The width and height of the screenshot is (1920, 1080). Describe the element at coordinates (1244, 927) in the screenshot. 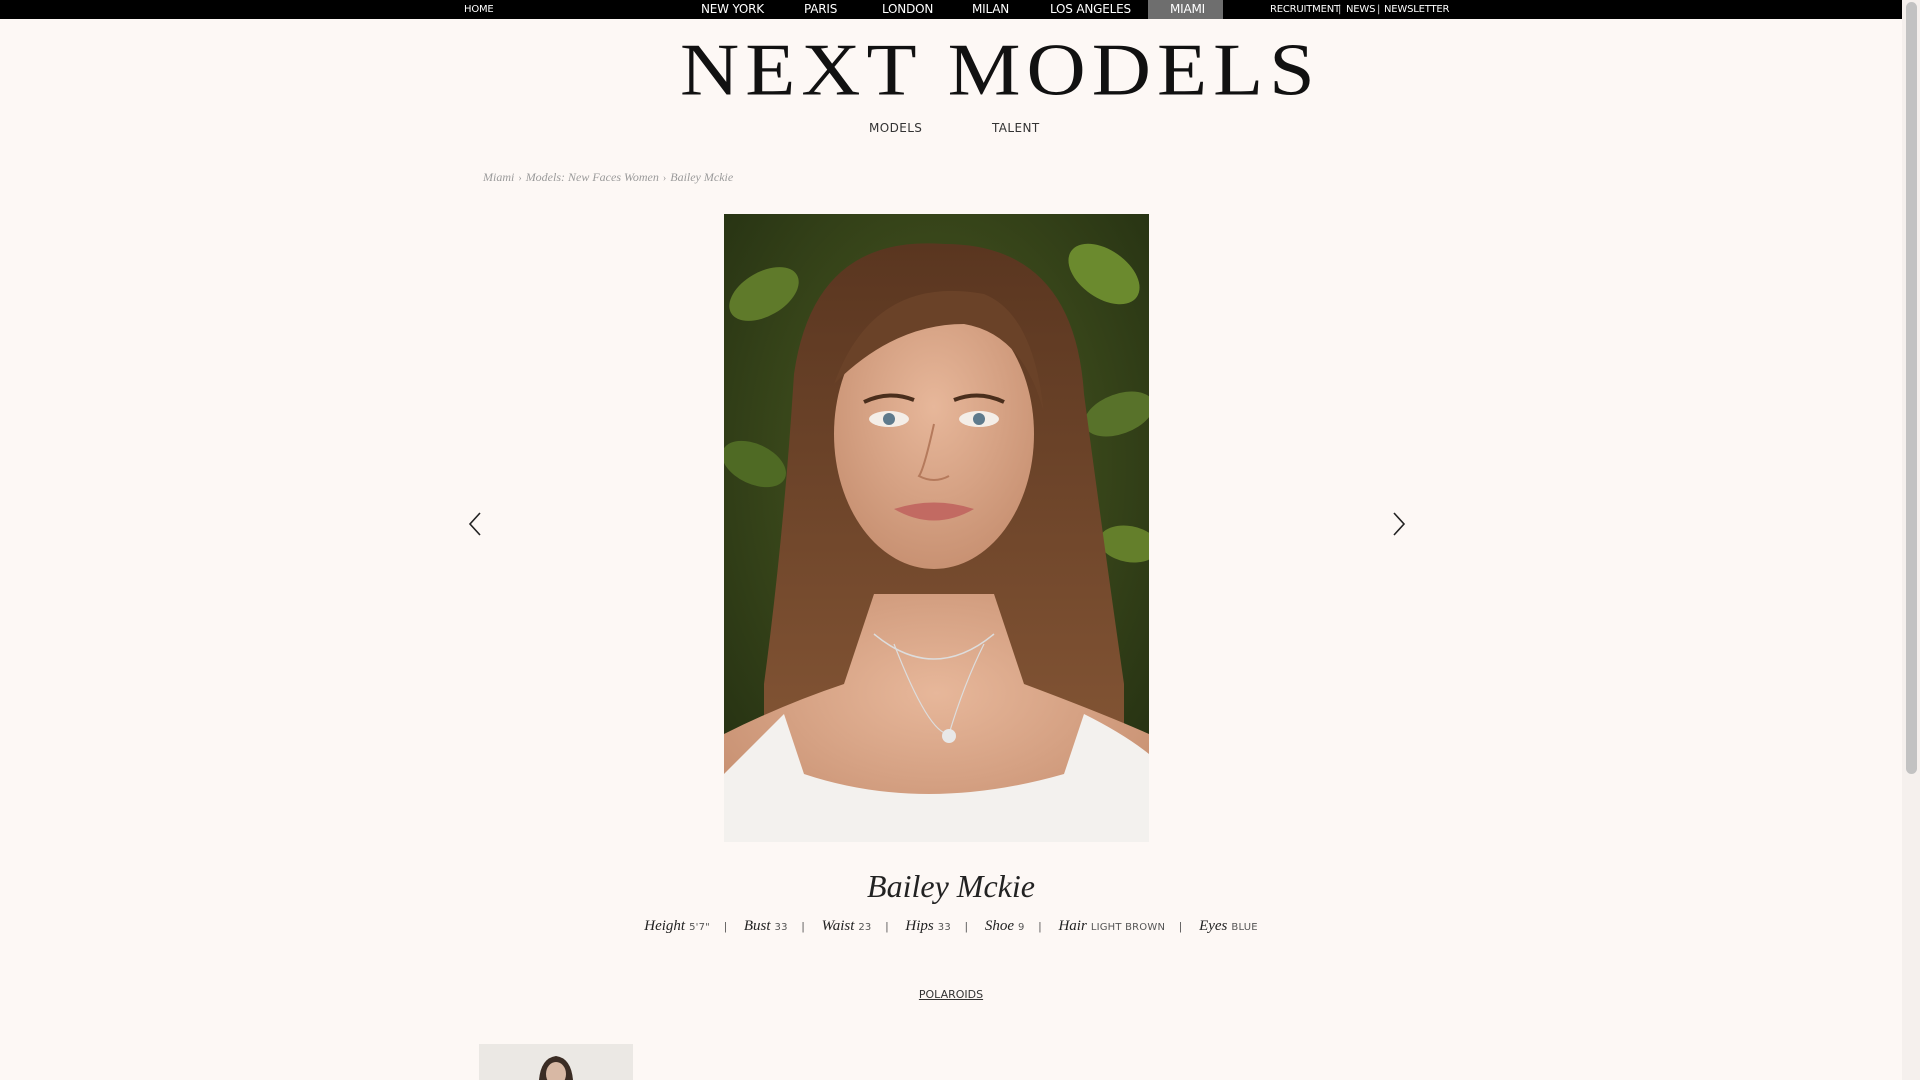

I see `stat-value: BLUE` at that location.